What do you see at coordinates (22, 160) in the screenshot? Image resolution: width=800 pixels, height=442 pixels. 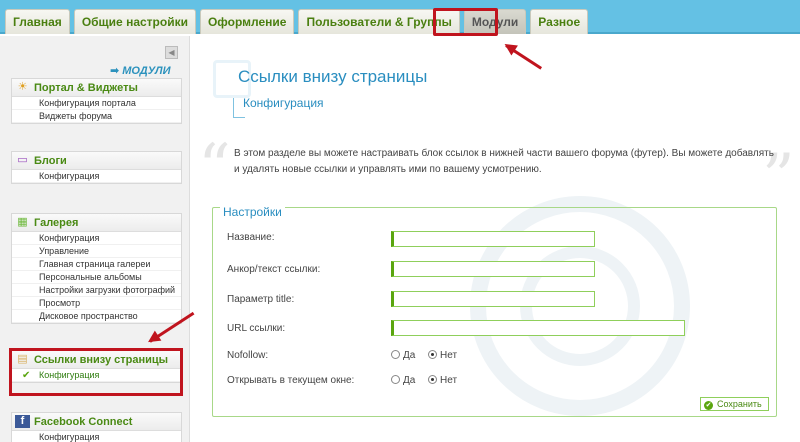 I see `blog-icon: ▭` at bounding box center [22, 160].